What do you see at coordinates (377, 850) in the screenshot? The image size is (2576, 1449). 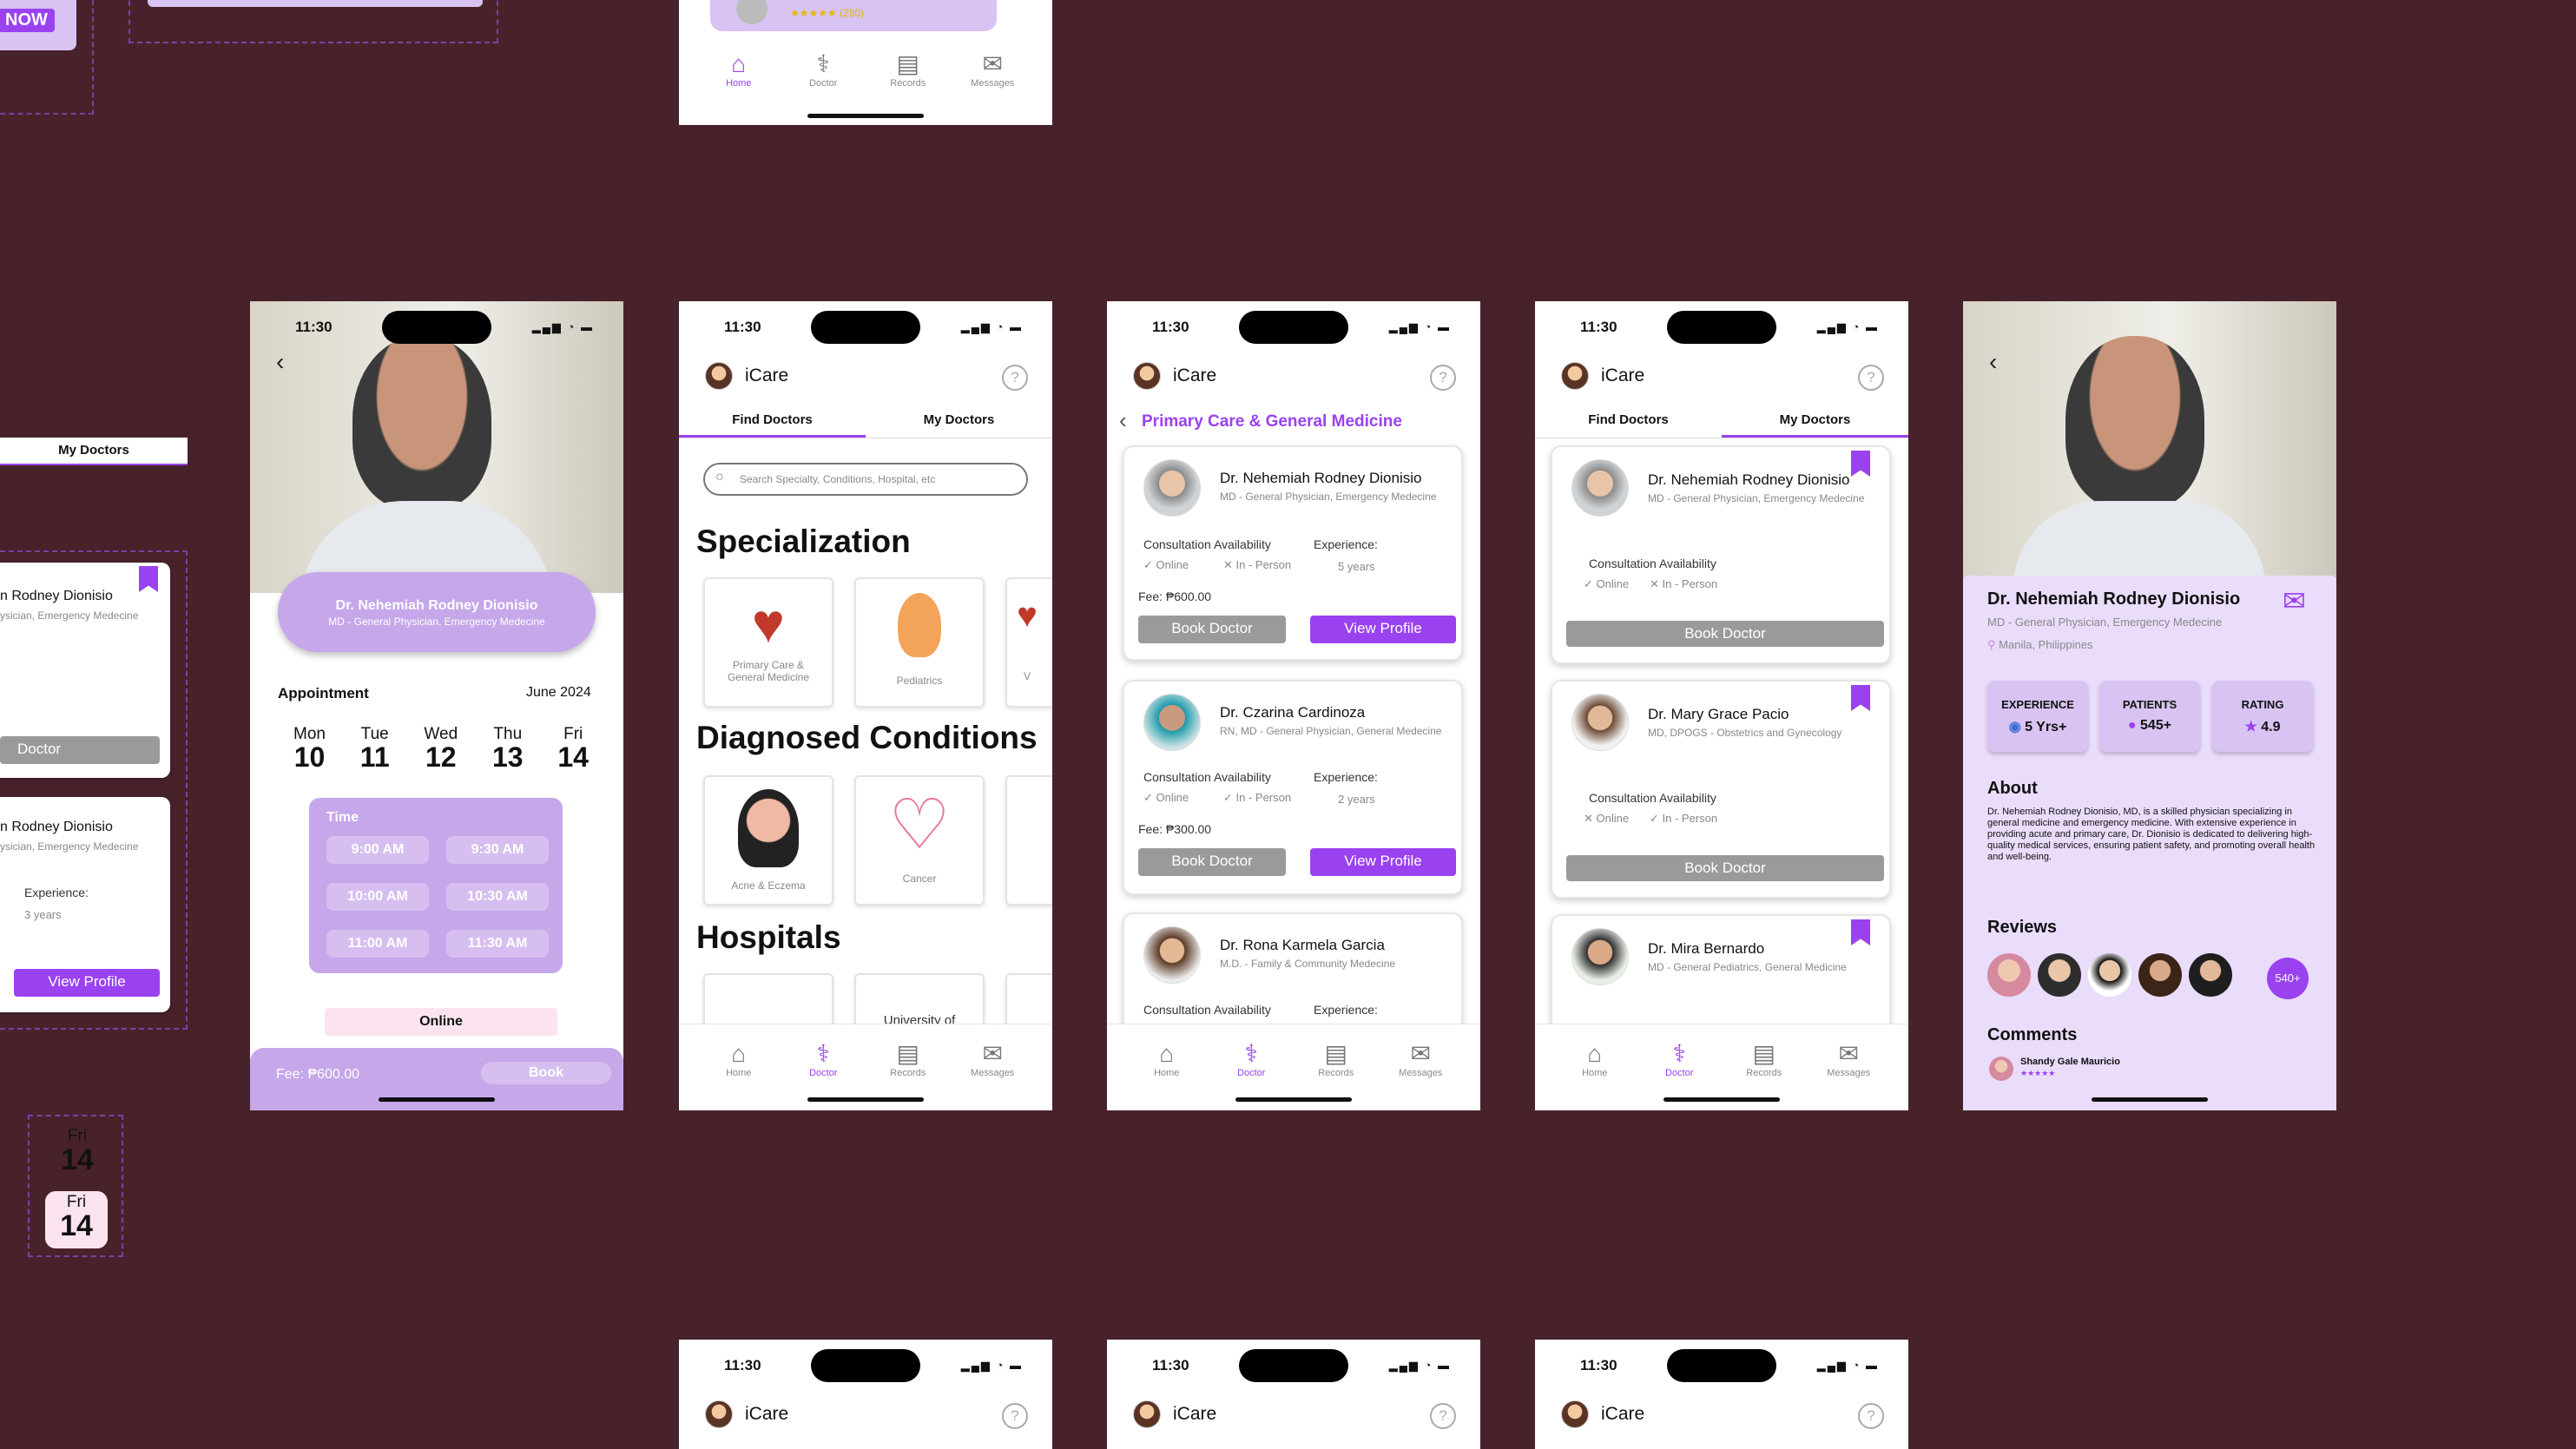 I see `slot-900: 9:00 AM` at bounding box center [377, 850].